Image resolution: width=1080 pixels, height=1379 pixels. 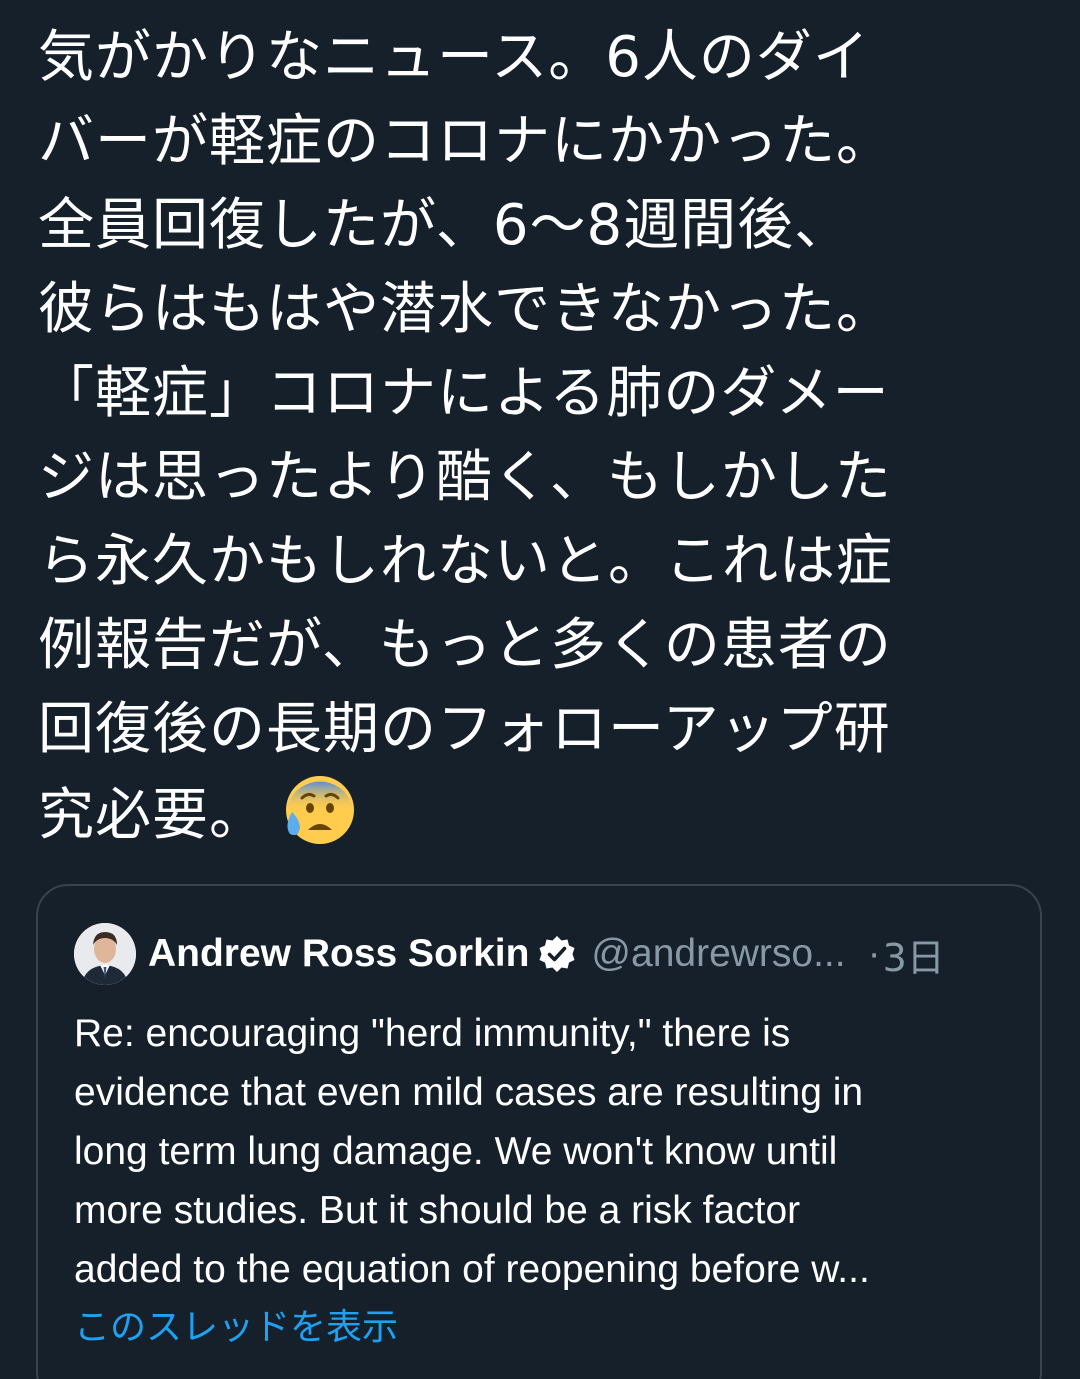 I want to click on avatar, so click(x=105, y=954).